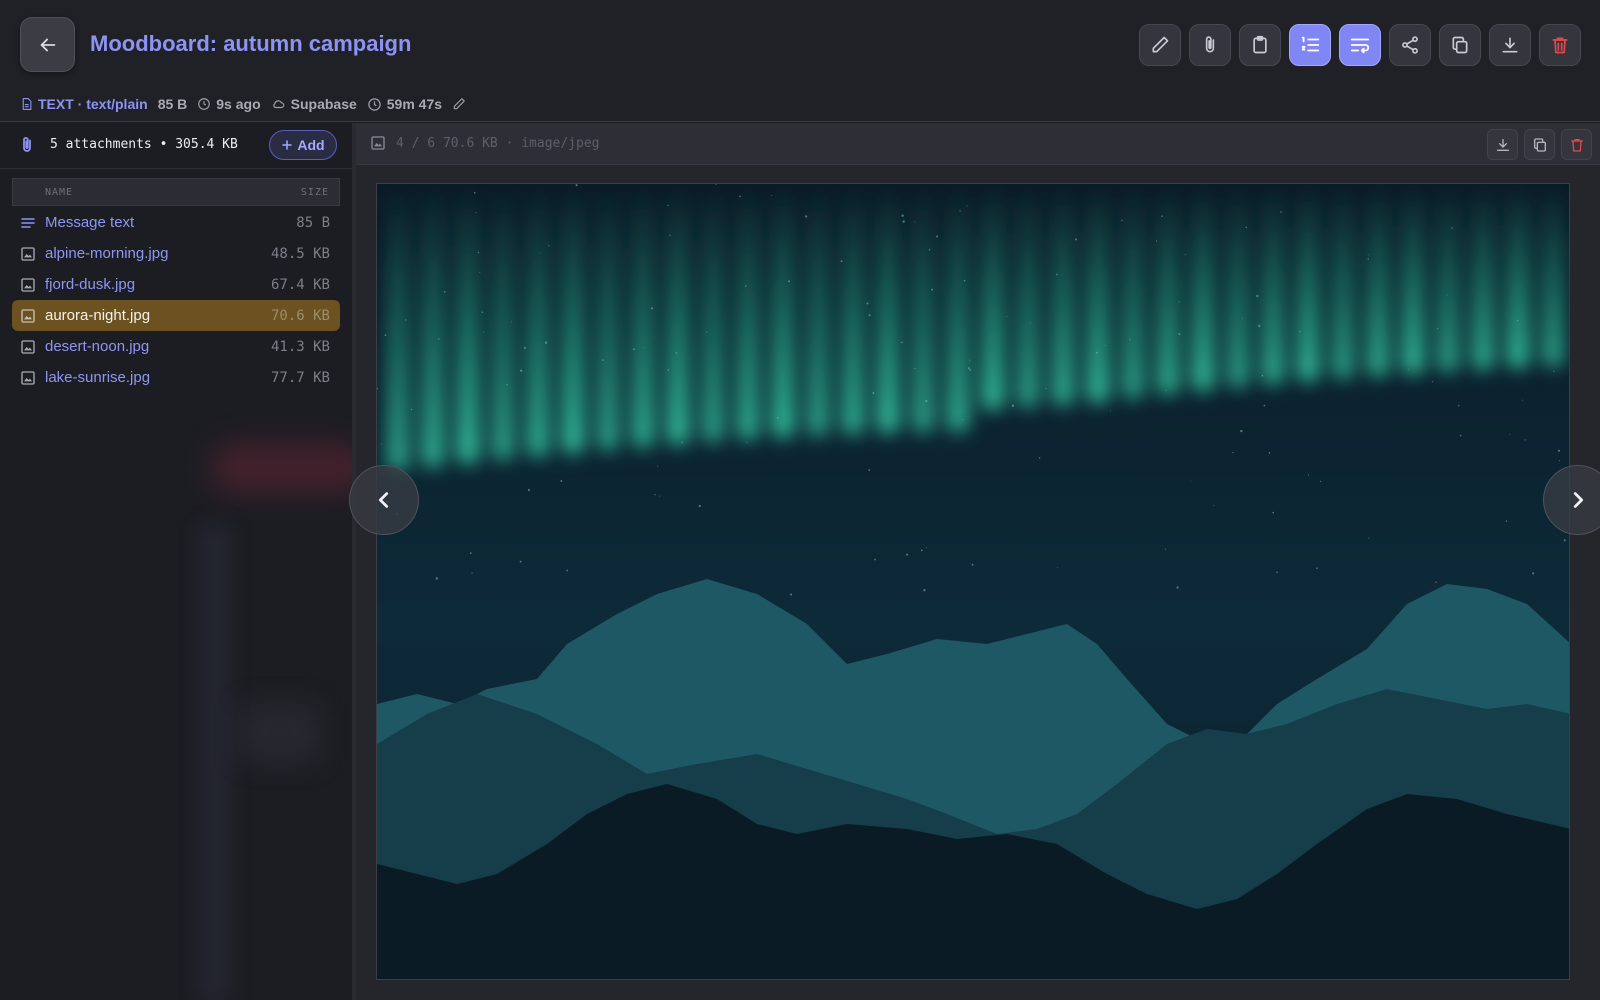 This screenshot has width=1600, height=1000. Describe the element at coordinates (176, 222) in the screenshot. I see `list-item: Message text 85 B` at that location.